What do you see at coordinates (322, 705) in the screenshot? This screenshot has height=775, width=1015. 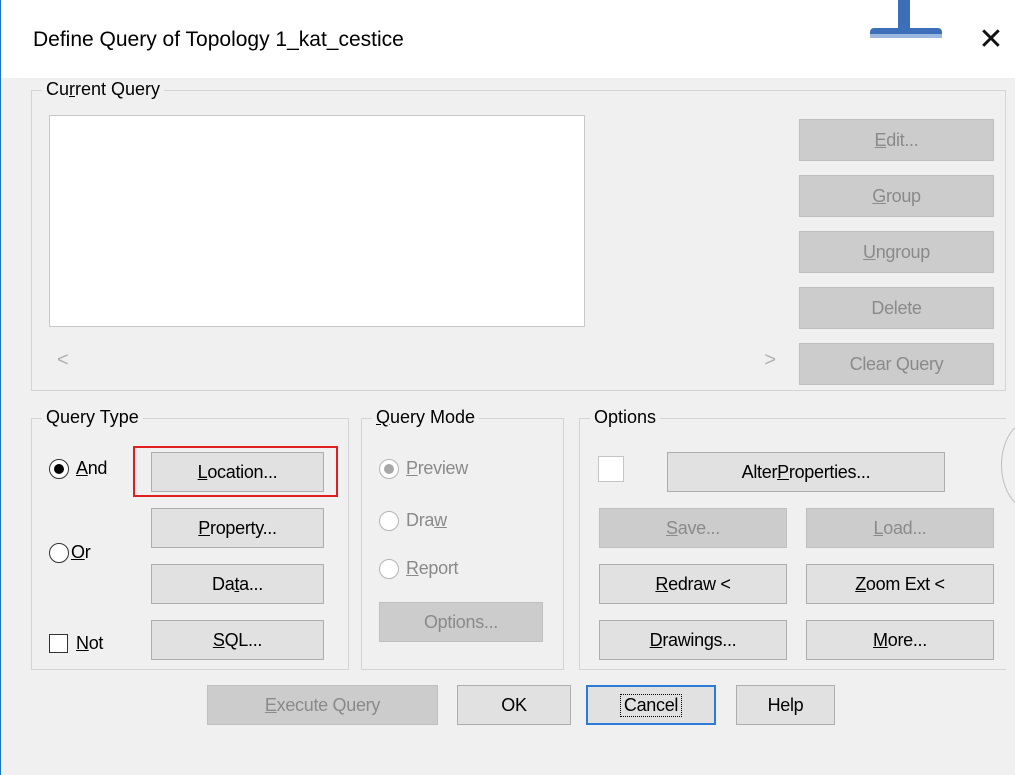 I see `execute-query-button: Execute Query` at bounding box center [322, 705].